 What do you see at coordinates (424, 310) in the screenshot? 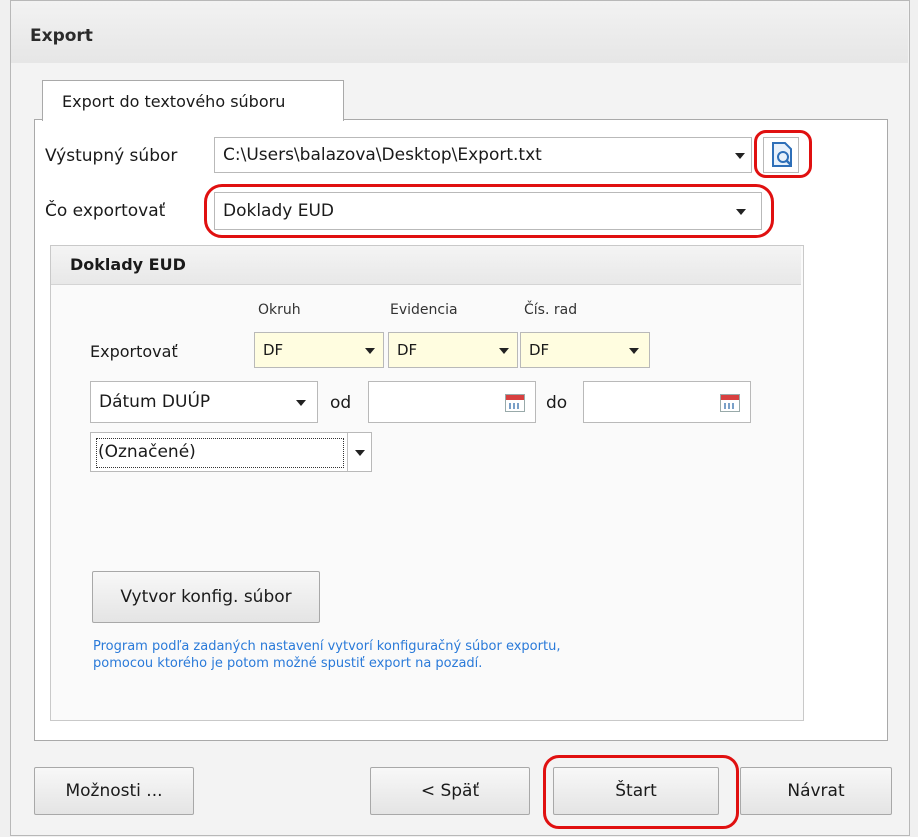
I see `column-evidencia-label: Evidencia` at bounding box center [424, 310].